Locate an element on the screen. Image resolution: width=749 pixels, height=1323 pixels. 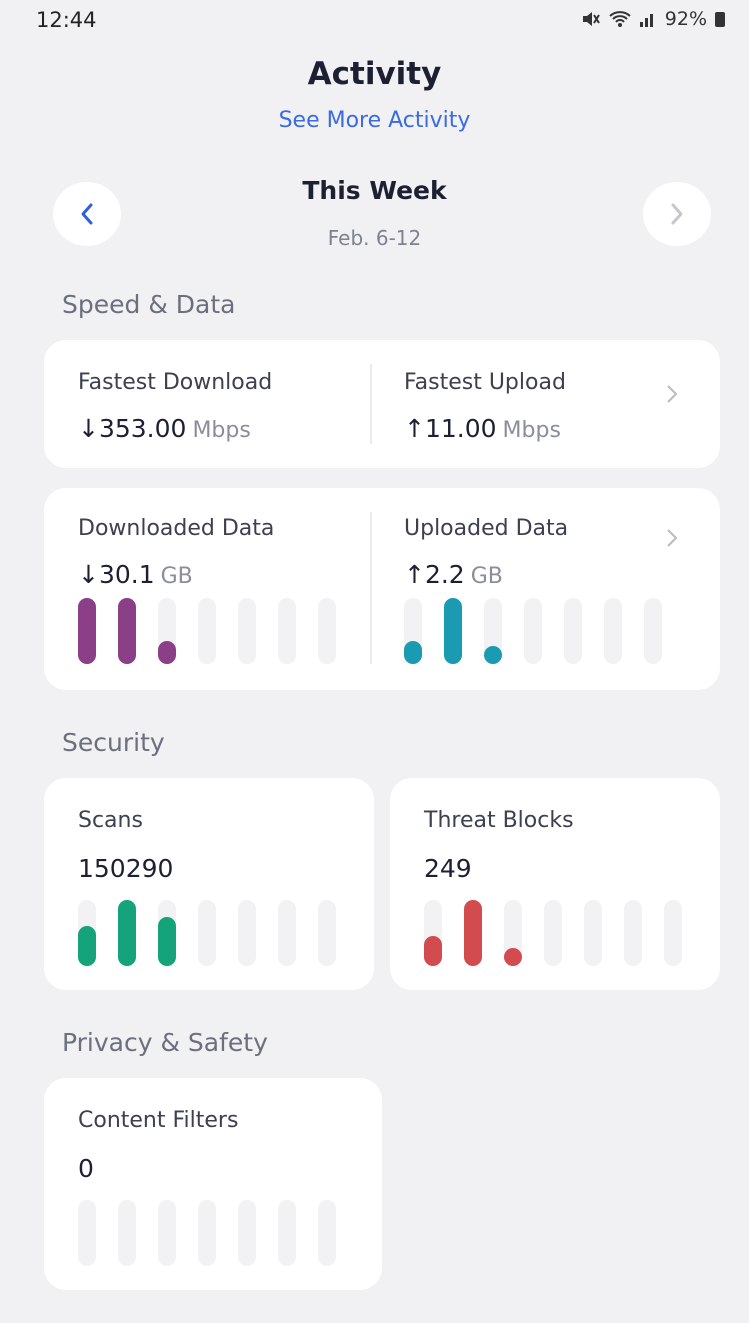
see-more-activity-link: See More Activity is located at coordinates (374, 120).